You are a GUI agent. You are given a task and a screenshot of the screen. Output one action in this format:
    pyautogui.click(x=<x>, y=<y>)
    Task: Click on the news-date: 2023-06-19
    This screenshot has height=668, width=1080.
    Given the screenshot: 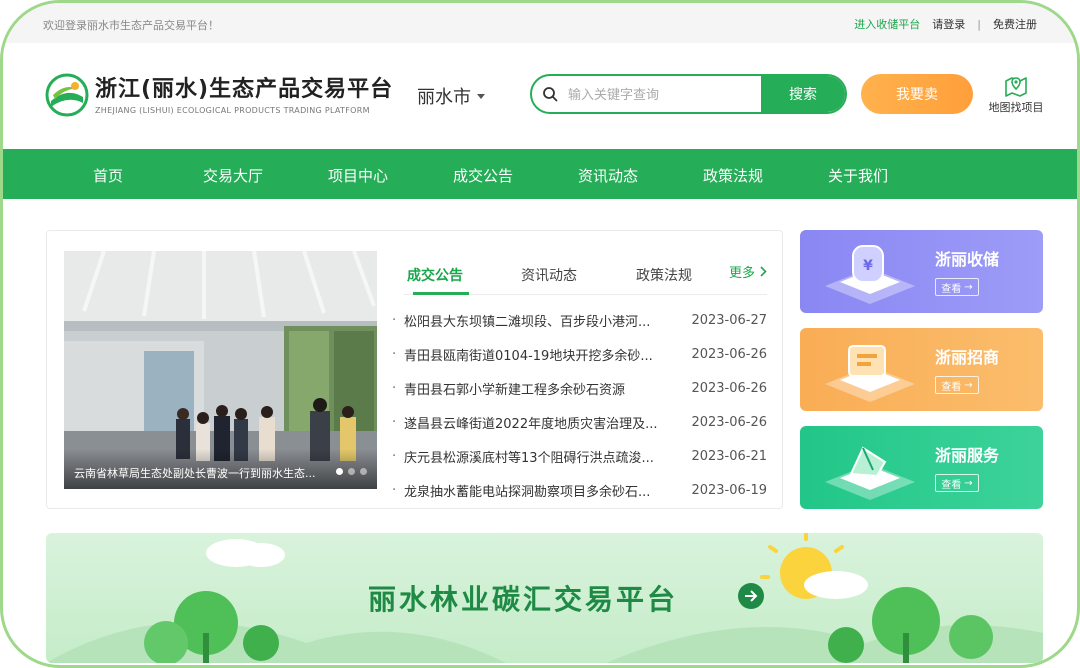 What is the action you would take?
    pyautogui.click(x=729, y=490)
    